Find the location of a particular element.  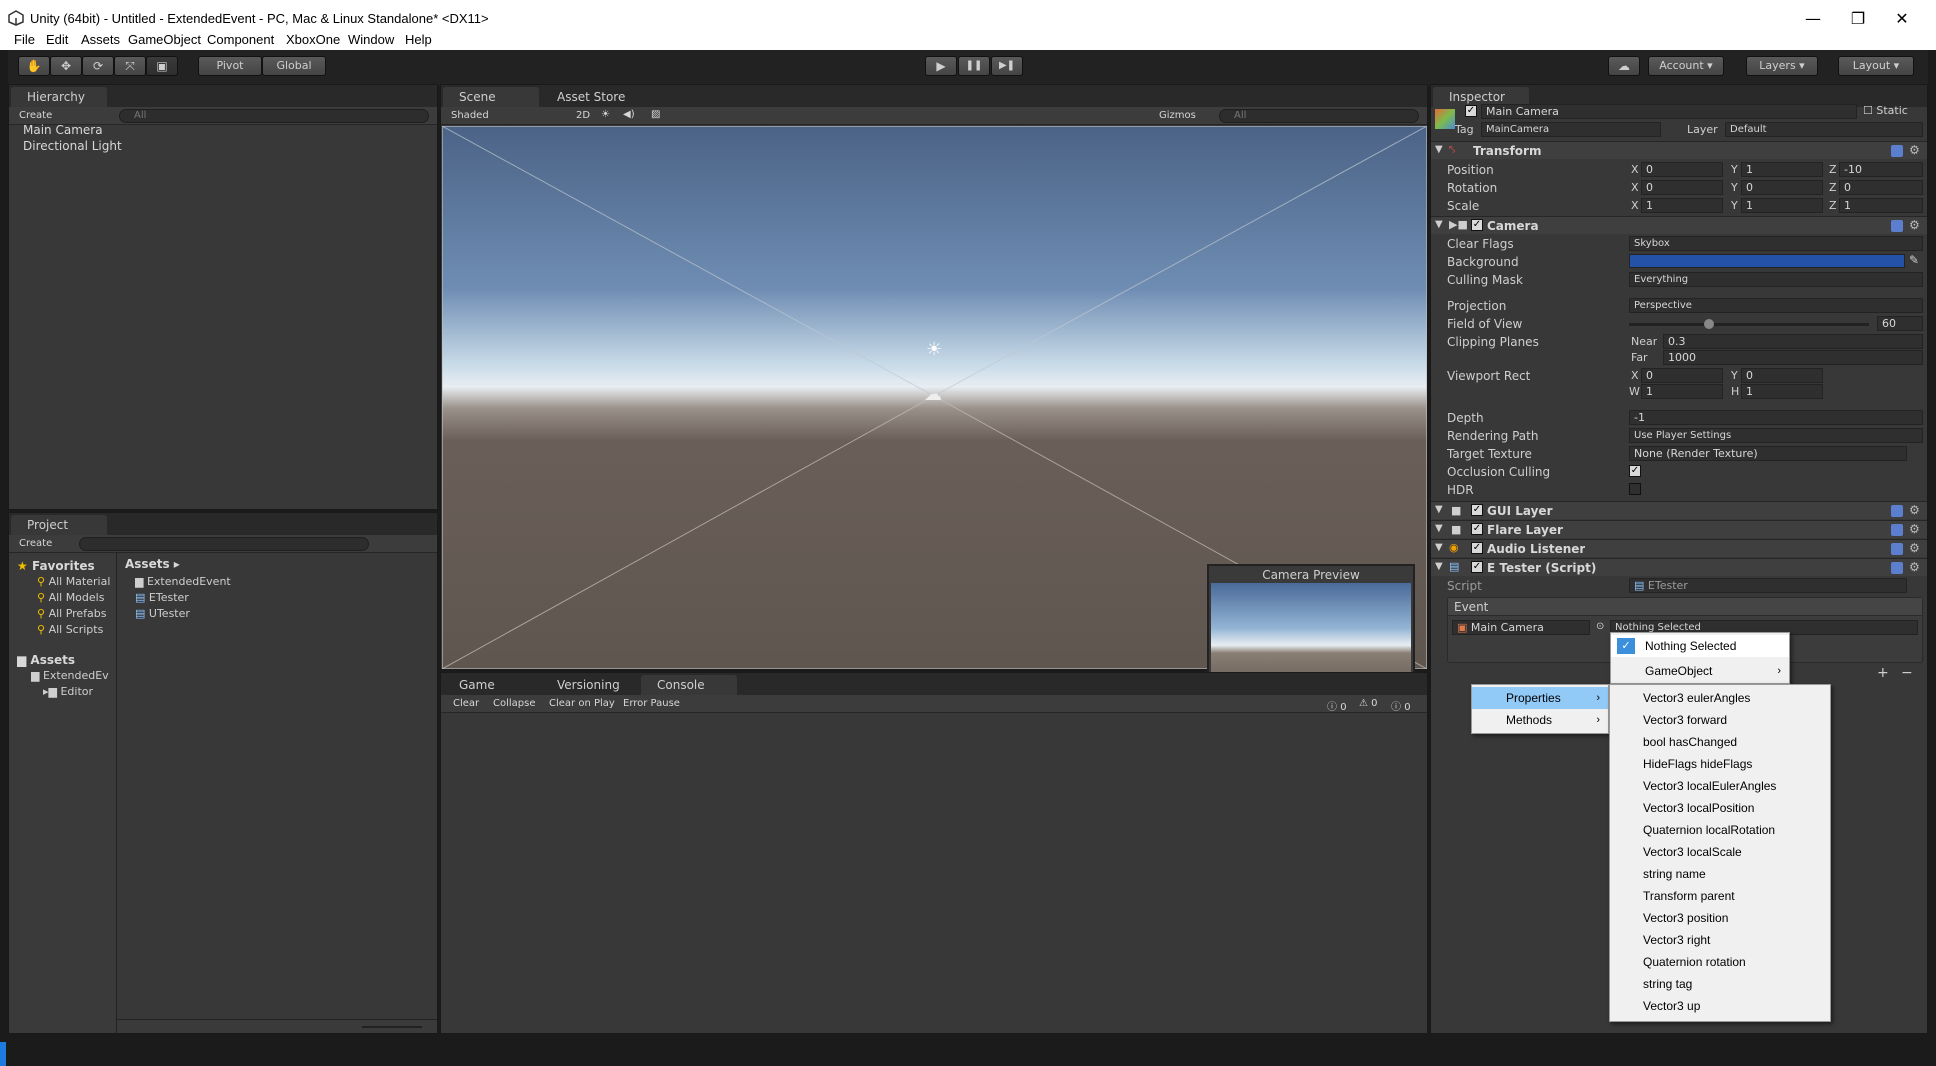

menu-item-property: string tag is located at coordinates (1720, 984).